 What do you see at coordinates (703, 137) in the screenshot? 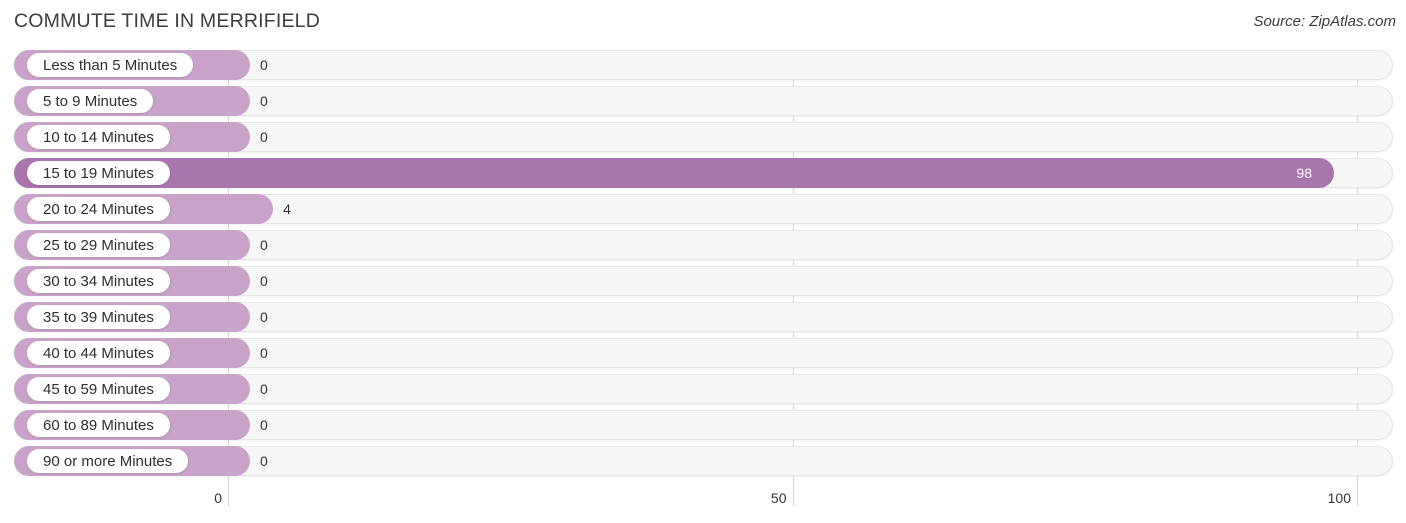
I see `bar-row: 10 to 14 Minutes 0` at bounding box center [703, 137].